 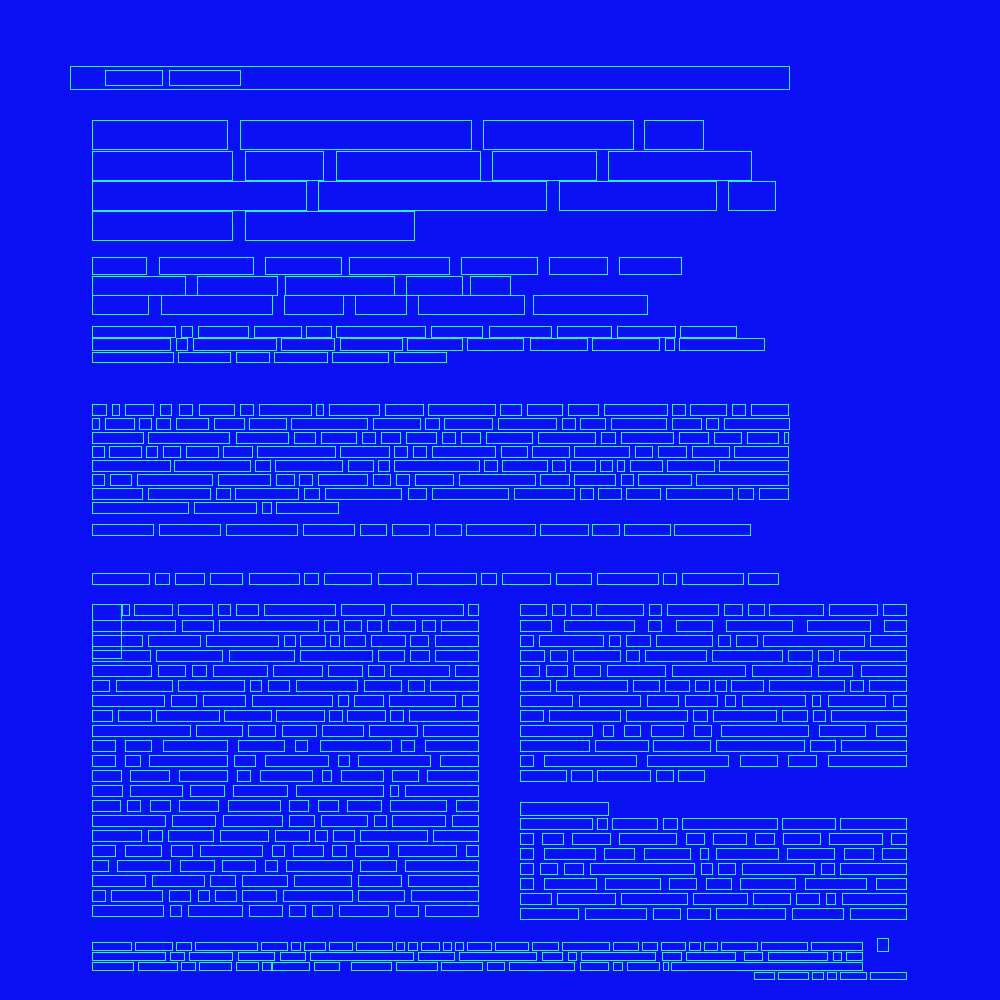 What do you see at coordinates (500, 961) in the screenshot?
I see `footer-lines` at bounding box center [500, 961].